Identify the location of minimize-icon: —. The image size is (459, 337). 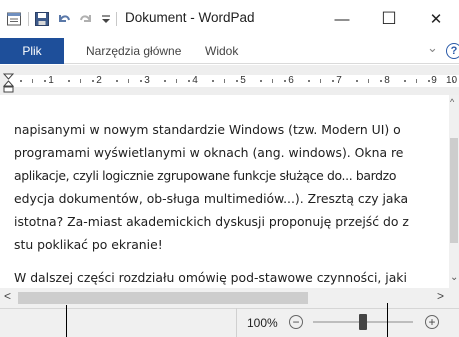
(342, 19).